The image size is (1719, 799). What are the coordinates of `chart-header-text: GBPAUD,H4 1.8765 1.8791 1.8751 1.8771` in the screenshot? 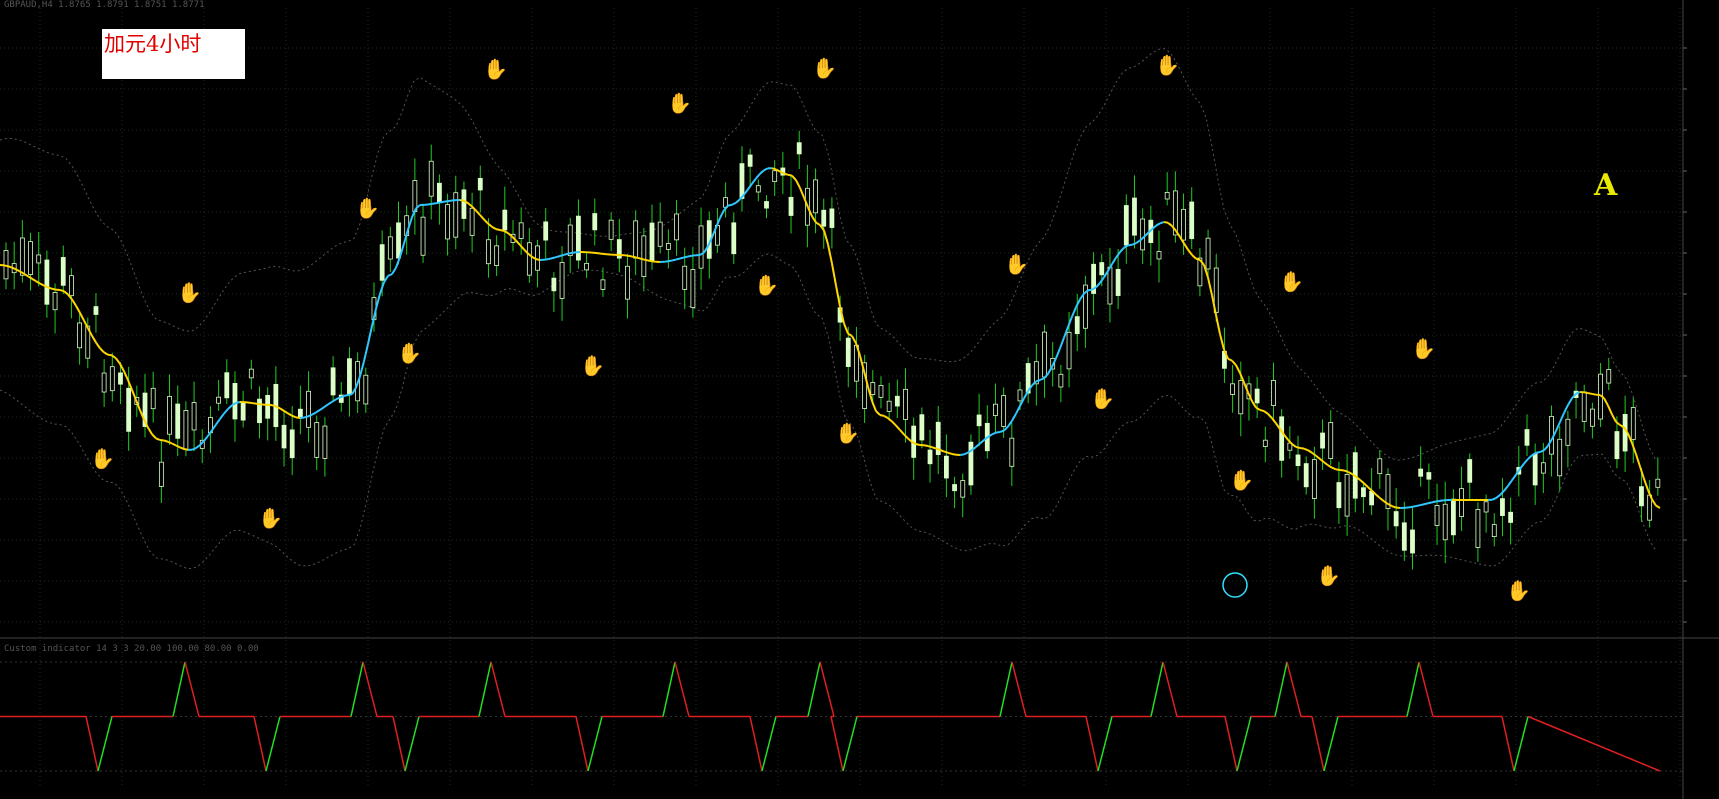 It's located at (104, 5).